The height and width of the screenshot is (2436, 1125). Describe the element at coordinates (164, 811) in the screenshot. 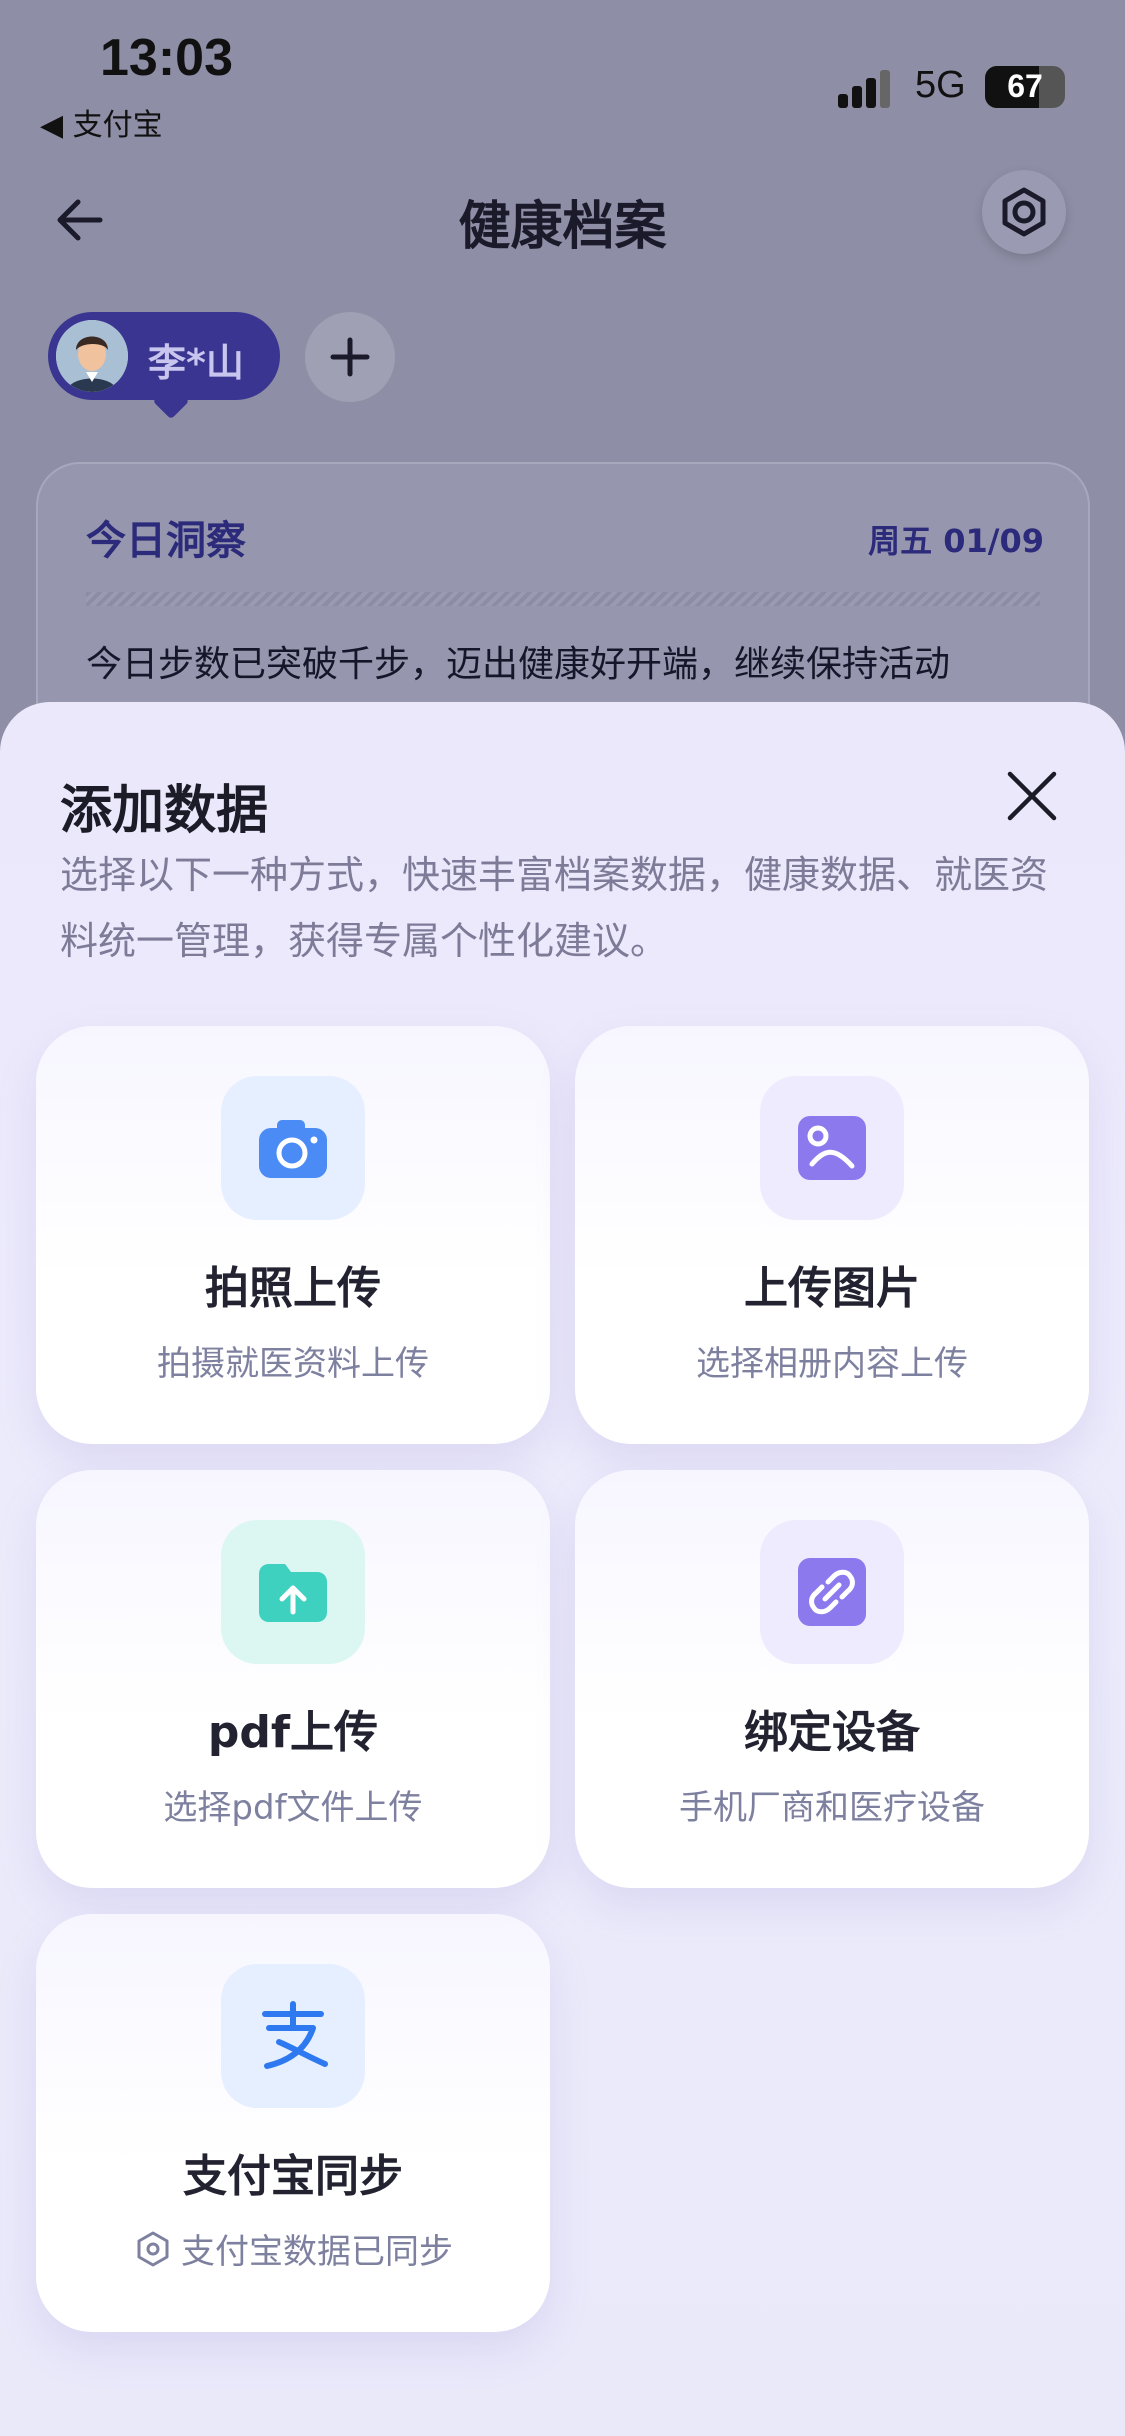

I see `sheet-title: 添加数据` at that location.